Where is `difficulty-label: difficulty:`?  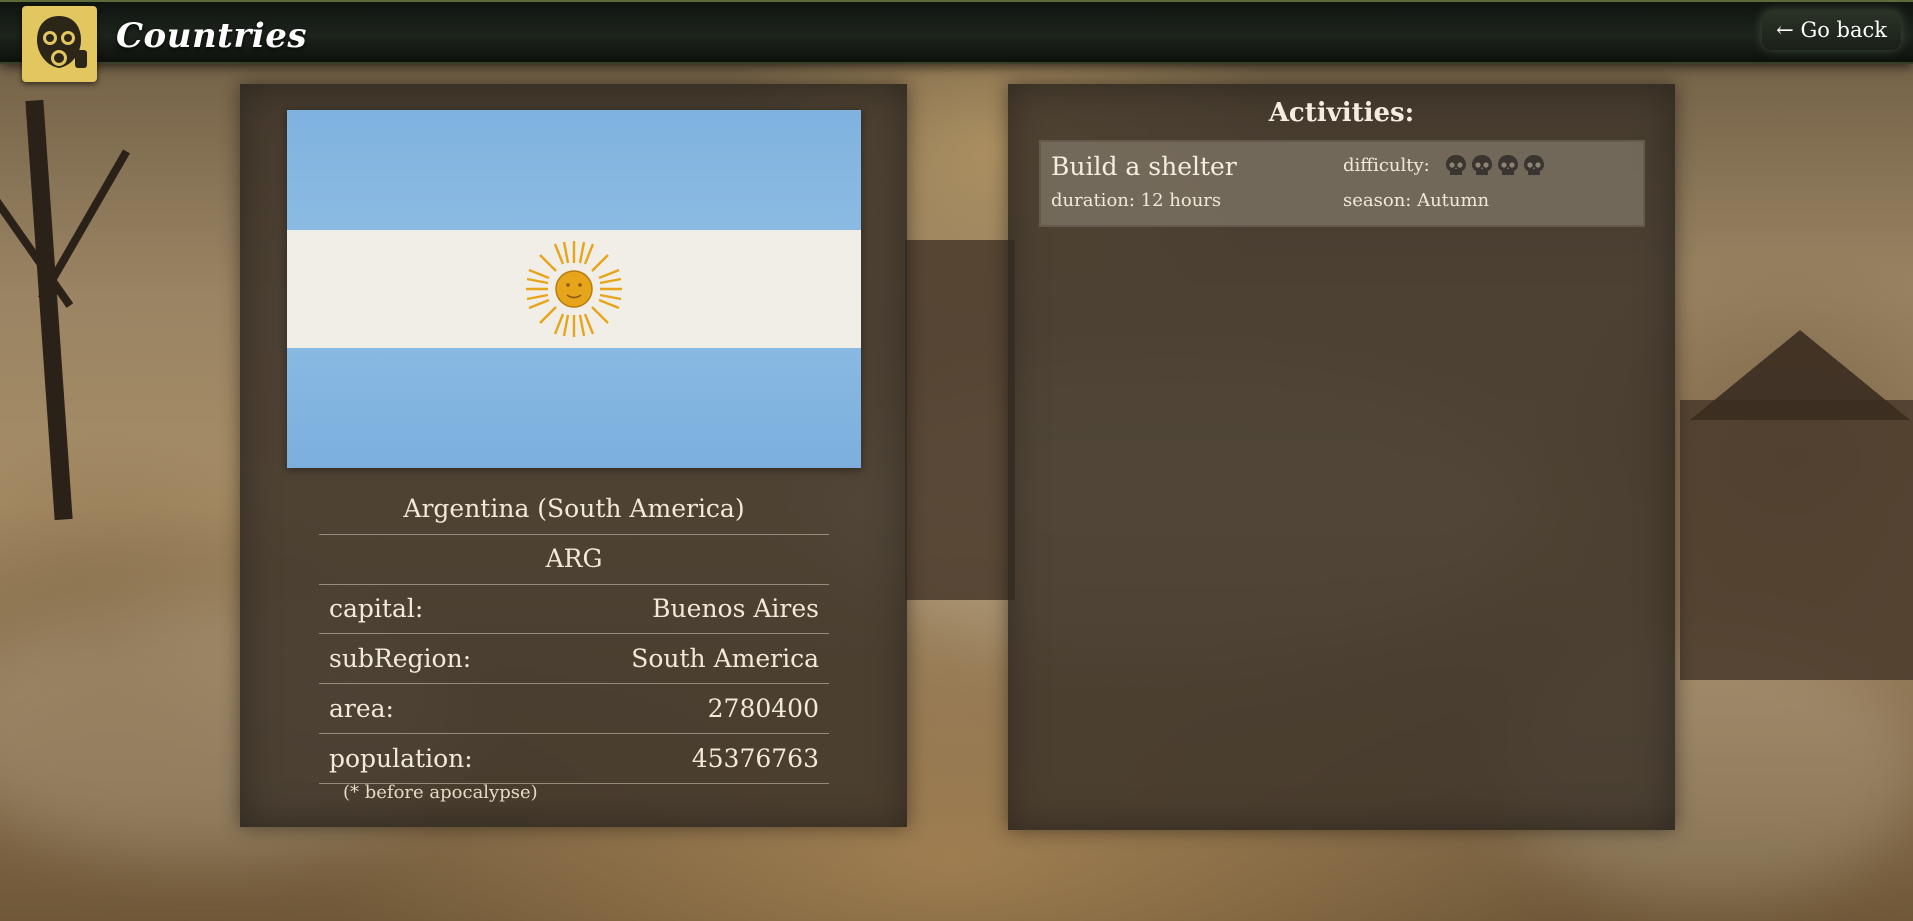 difficulty-label: difficulty: is located at coordinates (1386, 165).